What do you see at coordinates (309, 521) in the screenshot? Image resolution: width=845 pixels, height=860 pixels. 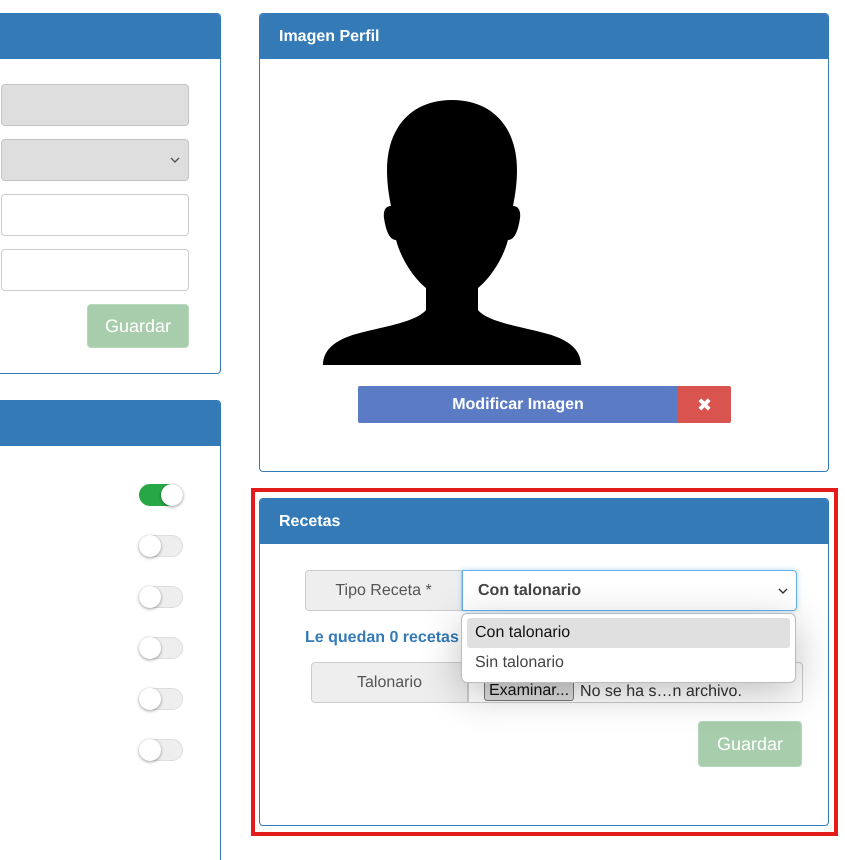 I see `panel-title: Recetas` at bounding box center [309, 521].